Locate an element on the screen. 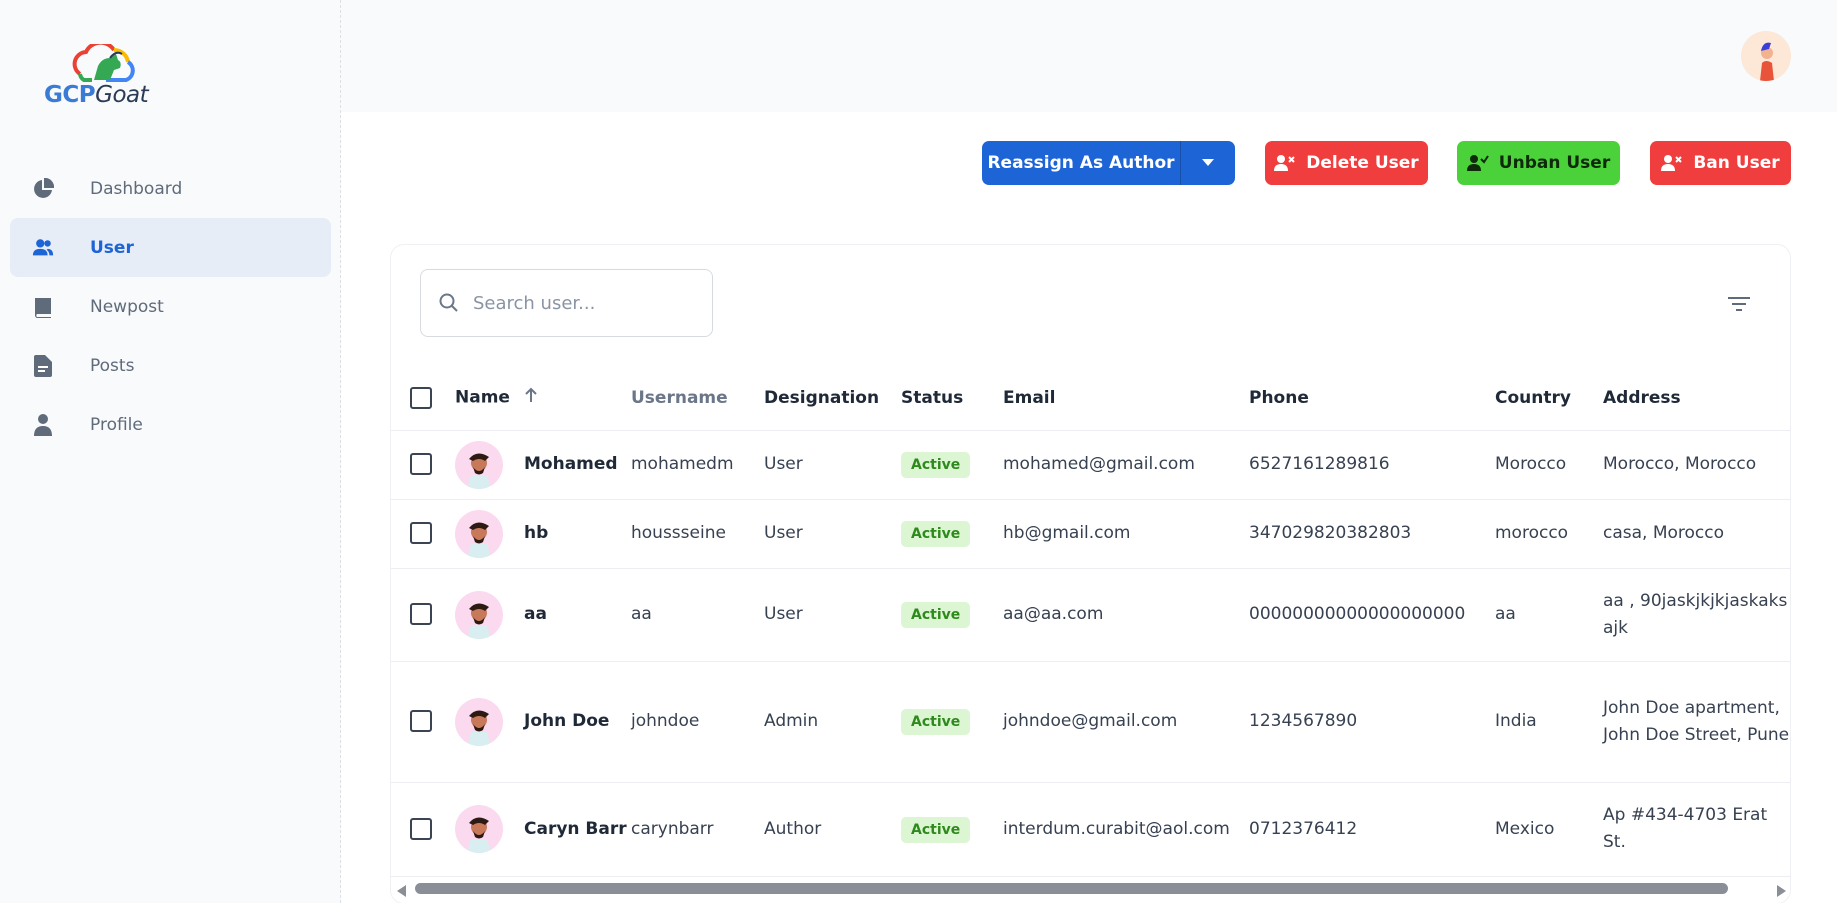  book-icon is located at coordinates (43, 307).